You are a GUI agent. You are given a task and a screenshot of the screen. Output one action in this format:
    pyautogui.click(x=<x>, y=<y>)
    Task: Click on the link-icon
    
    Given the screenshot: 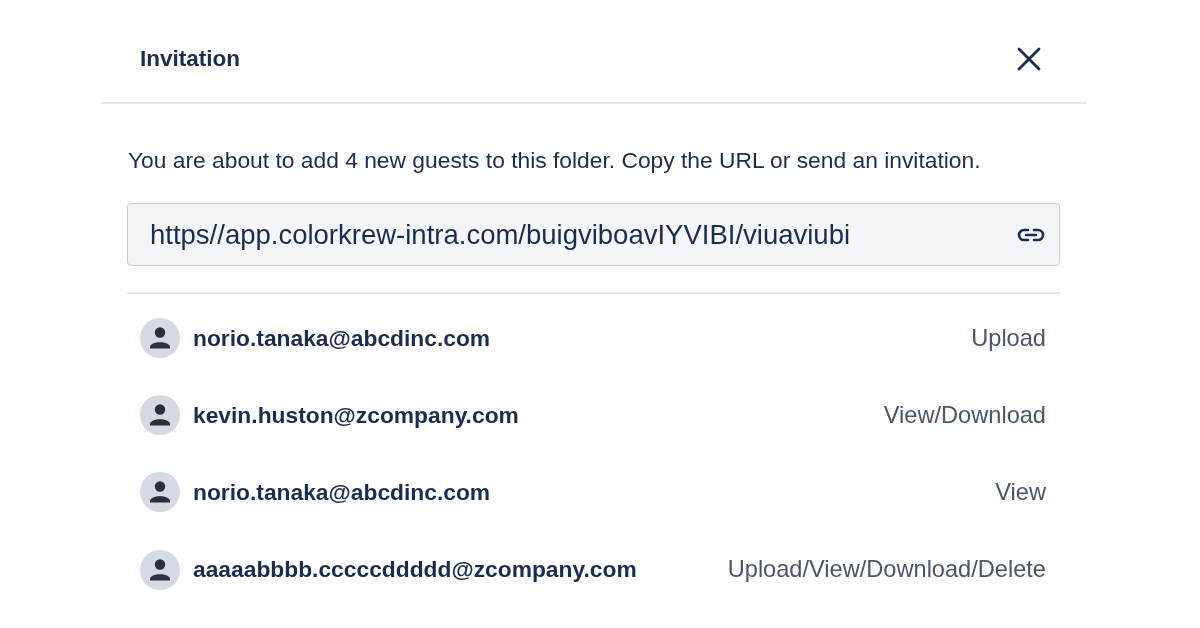 What is the action you would take?
    pyautogui.click(x=1031, y=234)
    